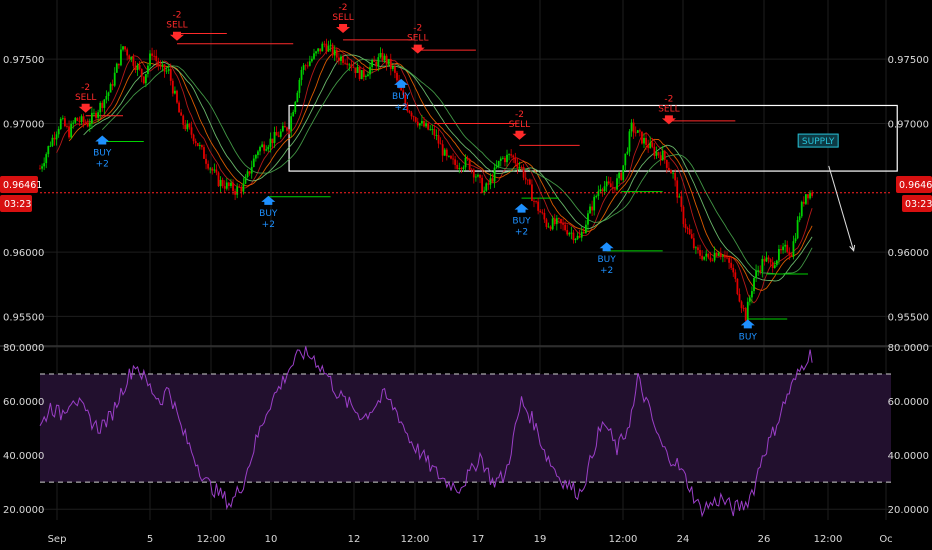  What do you see at coordinates (57, 539) in the screenshot?
I see `time-tick: Sep` at bounding box center [57, 539].